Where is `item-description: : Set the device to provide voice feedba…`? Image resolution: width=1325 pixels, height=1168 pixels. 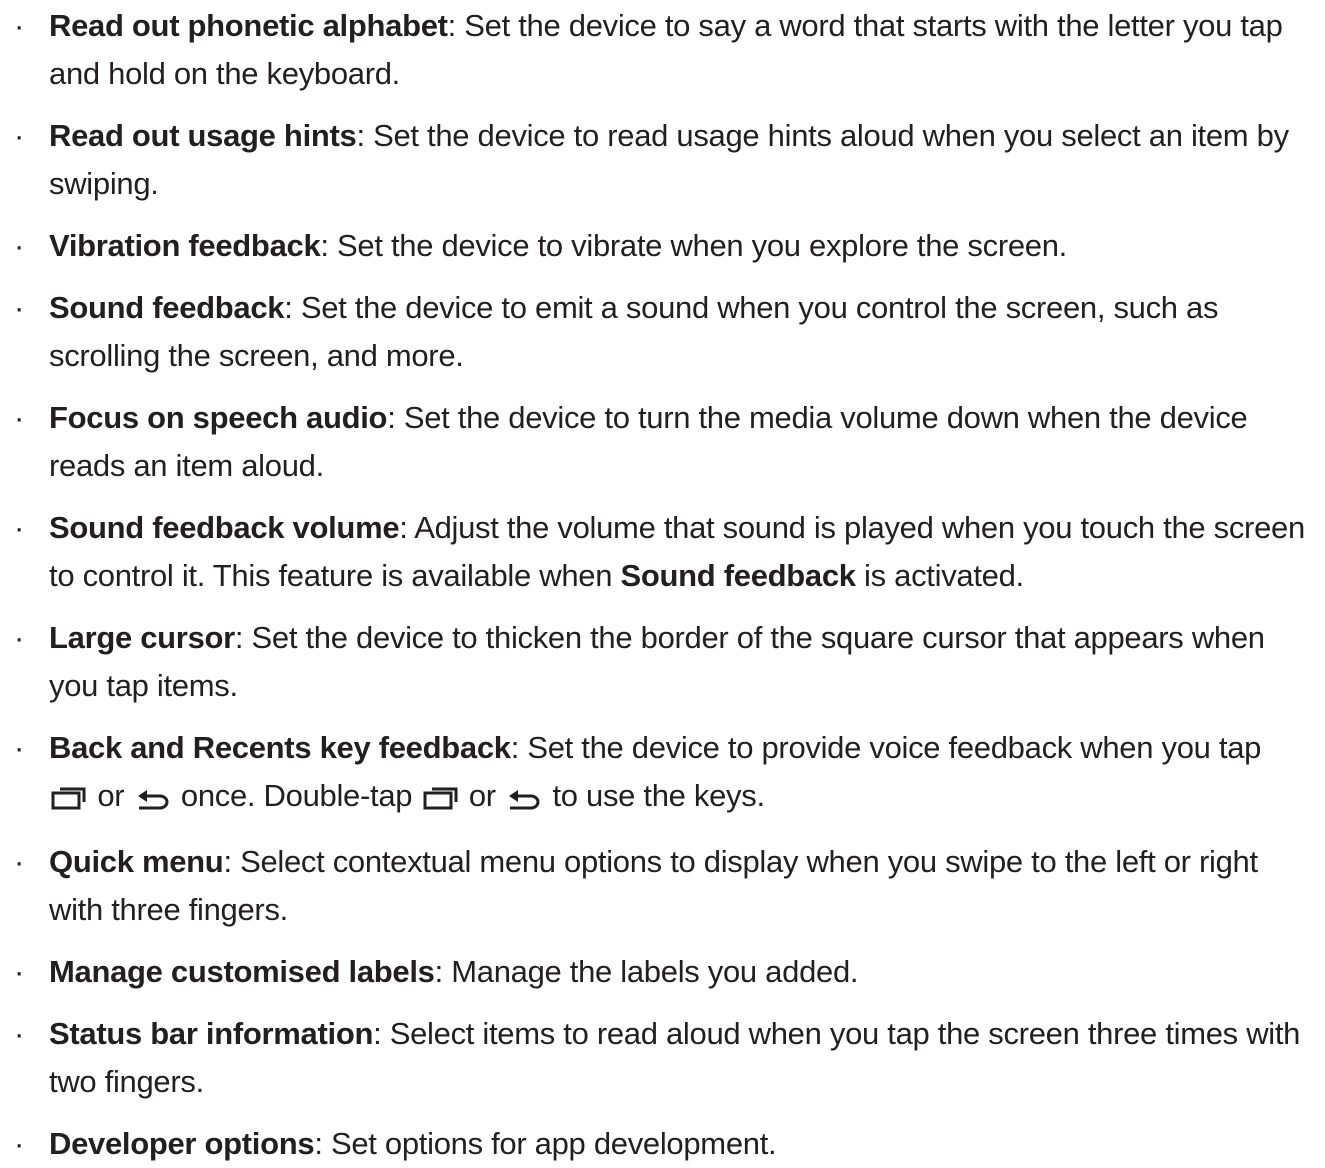
item-description: : Set the device to provide voice feedba… is located at coordinates (886, 747).